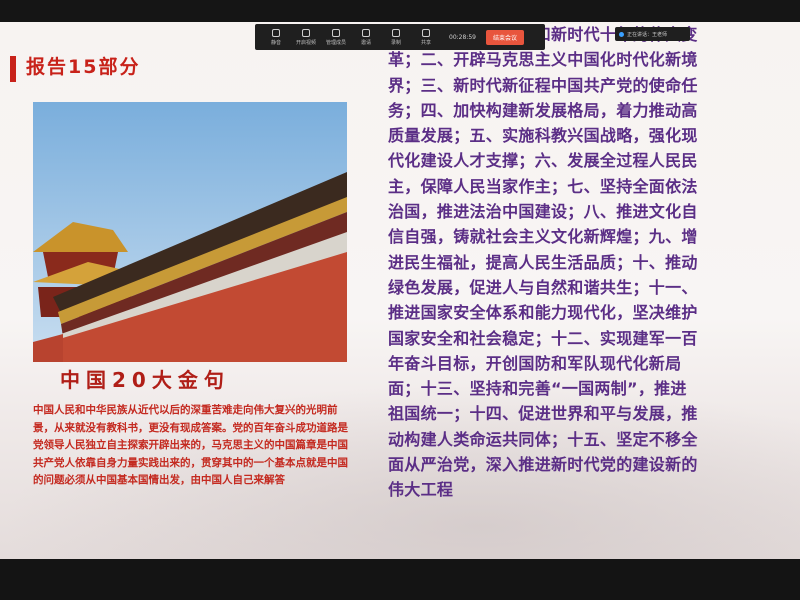 The height and width of the screenshot is (600, 800). I want to click on microphone-icon, so click(276, 32).